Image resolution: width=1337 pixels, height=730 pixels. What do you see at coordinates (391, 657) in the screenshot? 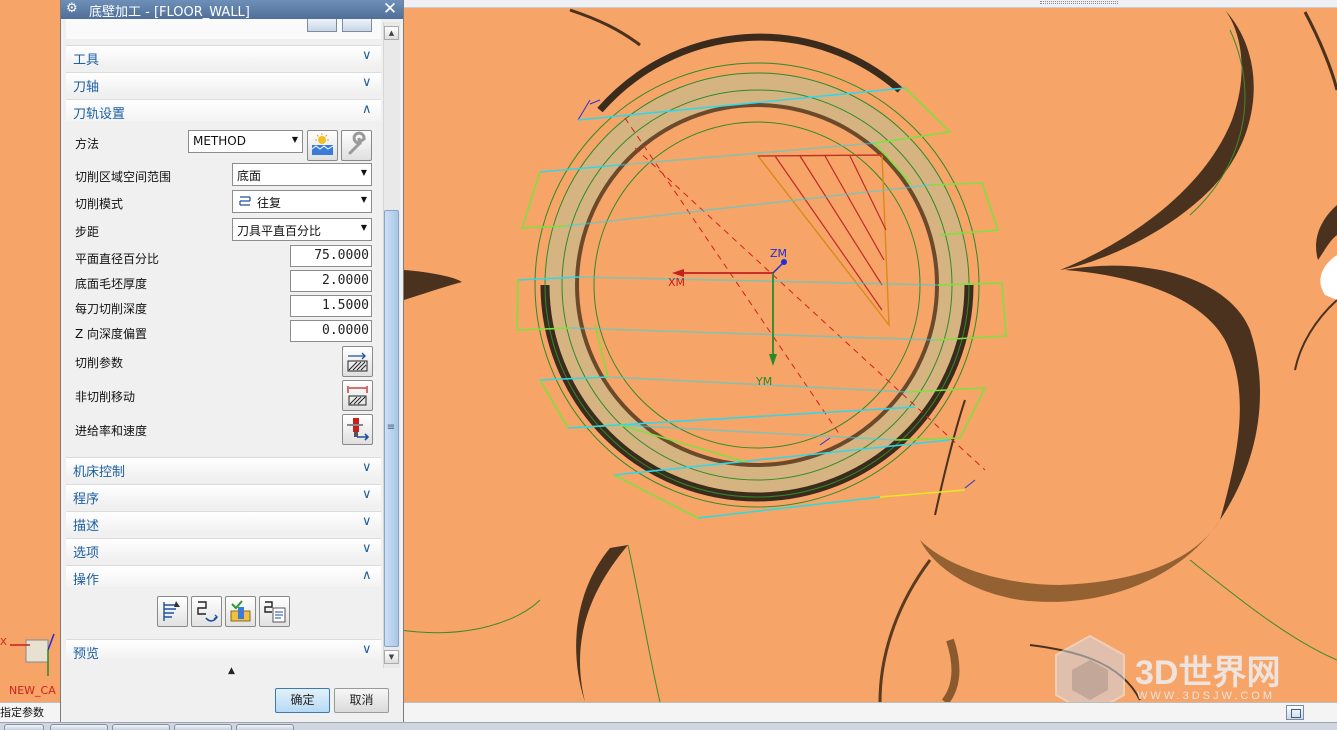
I see `scroll-down-button: ▼` at bounding box center [391, 657].